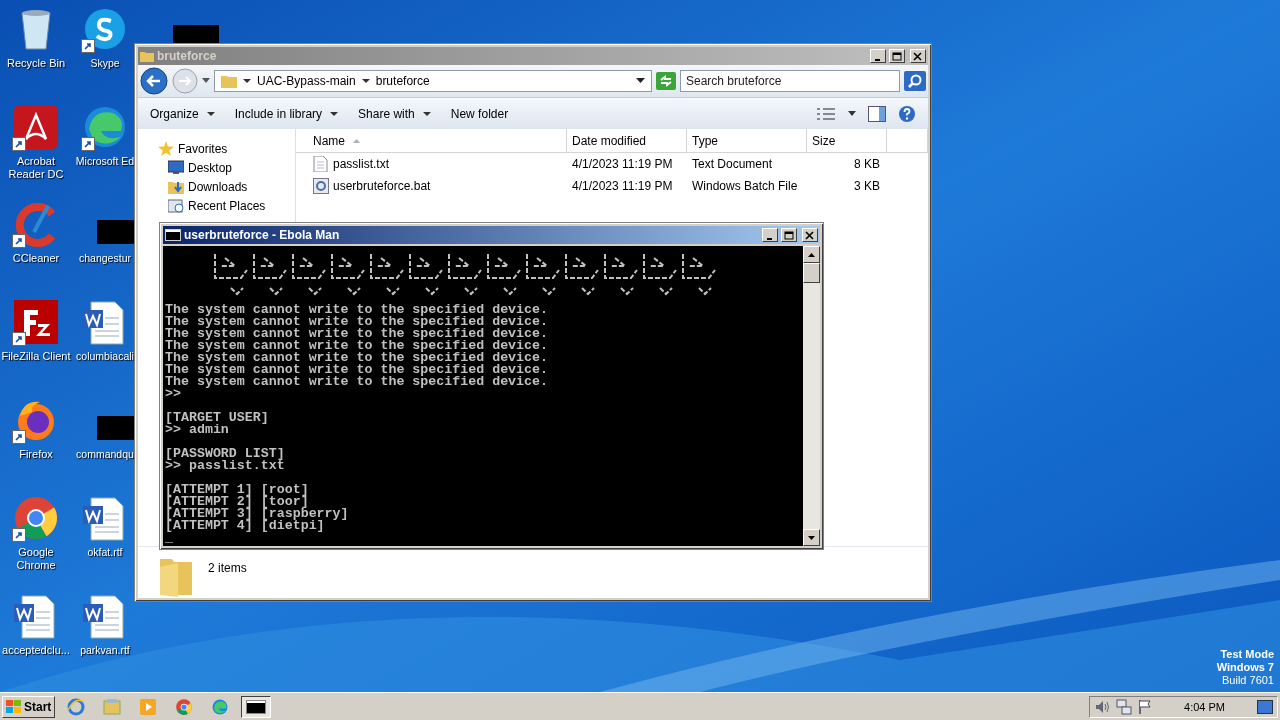  What do you see at coordinates (105, 258) in the screenshot?
I see `desktop-icon-label: changestur` at bounding box center [105, 258].